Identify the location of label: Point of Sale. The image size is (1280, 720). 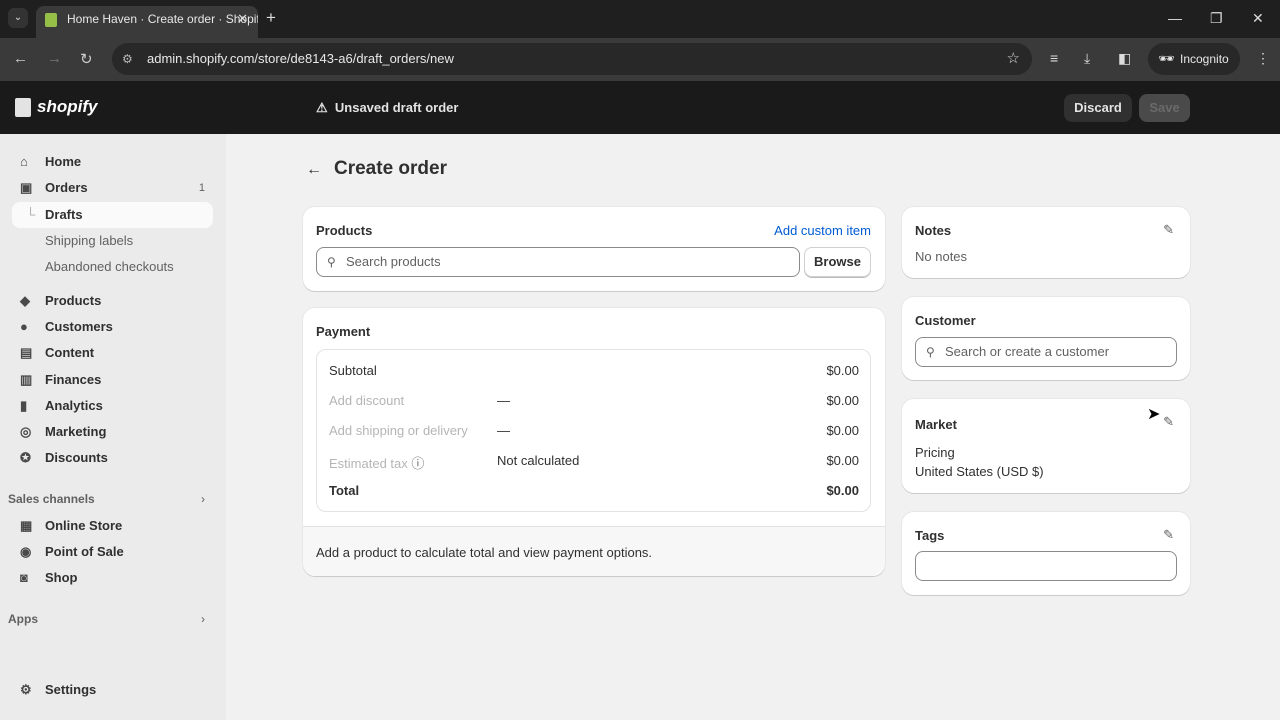
(84, 551).